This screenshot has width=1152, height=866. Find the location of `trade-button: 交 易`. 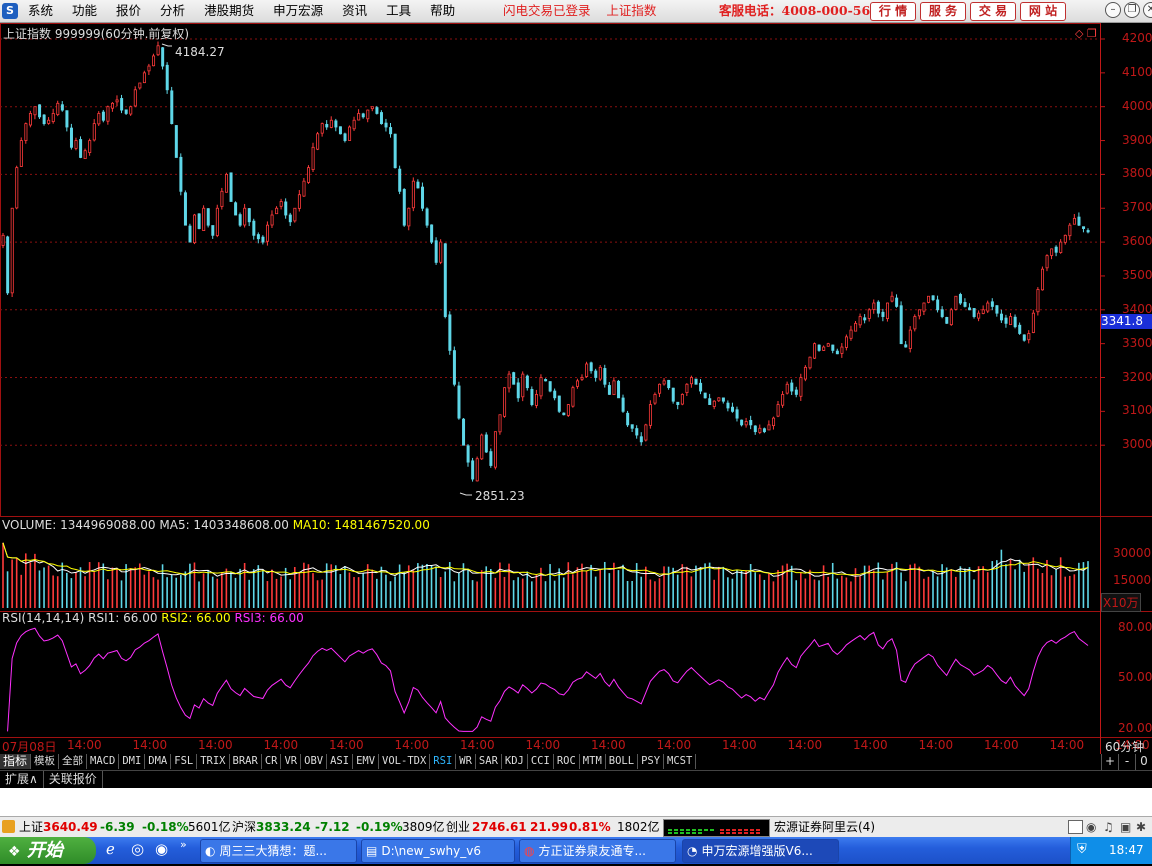

trade-button: 交 易 is located at coordinates (993, 11).